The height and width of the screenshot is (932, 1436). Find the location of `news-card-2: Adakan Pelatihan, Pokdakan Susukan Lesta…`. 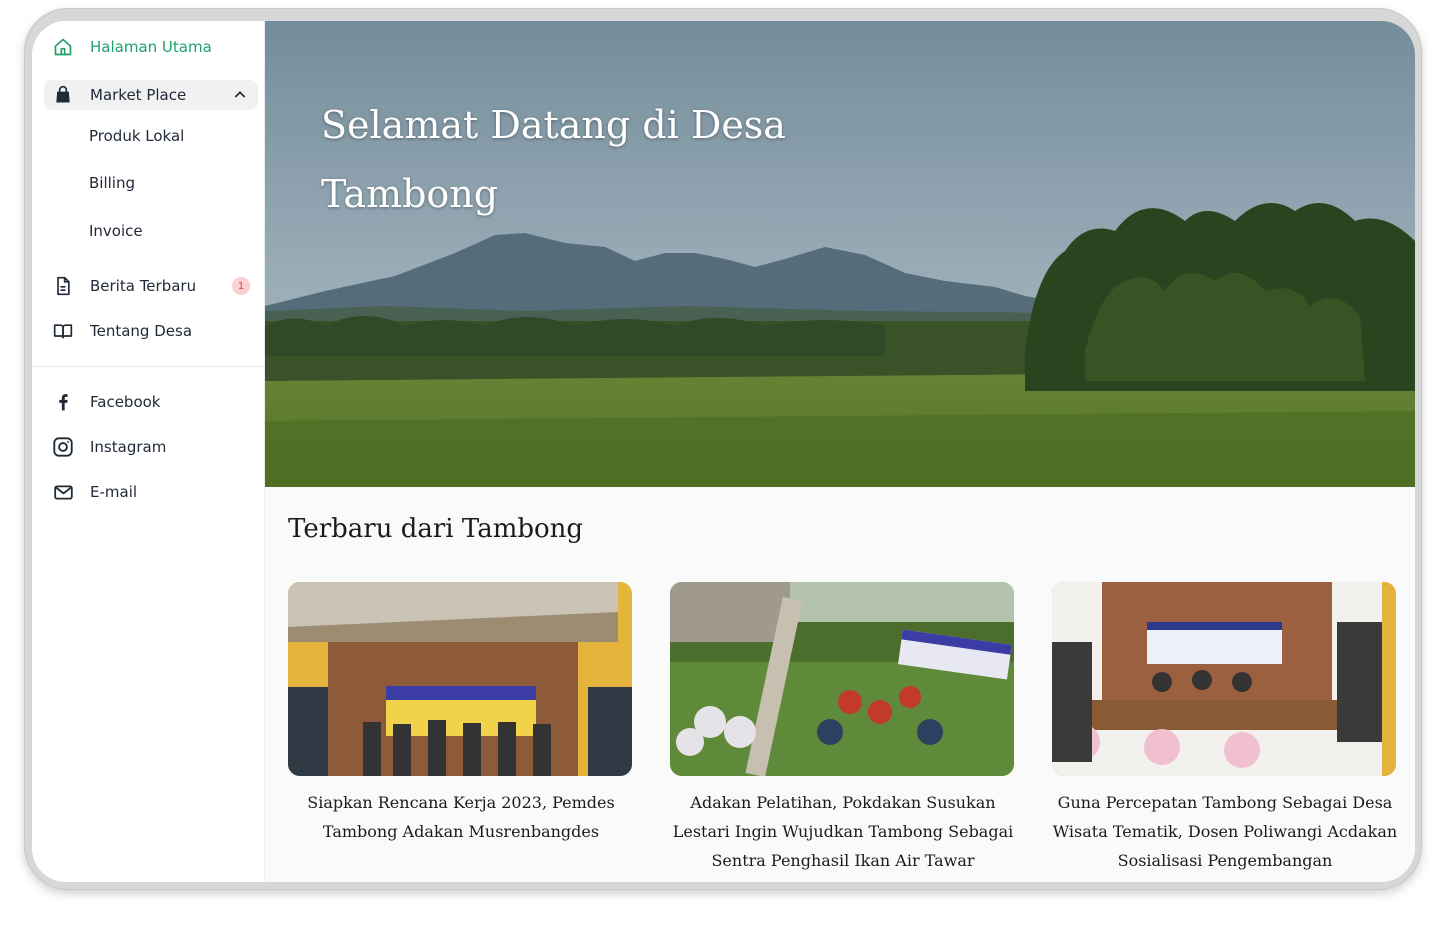

news-card-2: Adakan Pelatihan, Pokdakan Susukan Lesta… is located at coordinates (843, 728).